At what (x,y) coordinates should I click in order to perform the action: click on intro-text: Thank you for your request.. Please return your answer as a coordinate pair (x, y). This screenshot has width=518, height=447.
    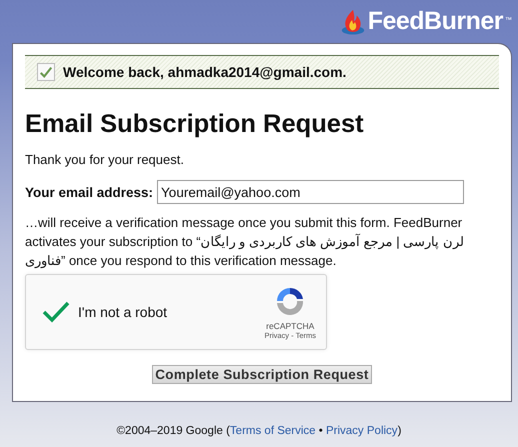
    Looking at the image, I should click on (105, 159).